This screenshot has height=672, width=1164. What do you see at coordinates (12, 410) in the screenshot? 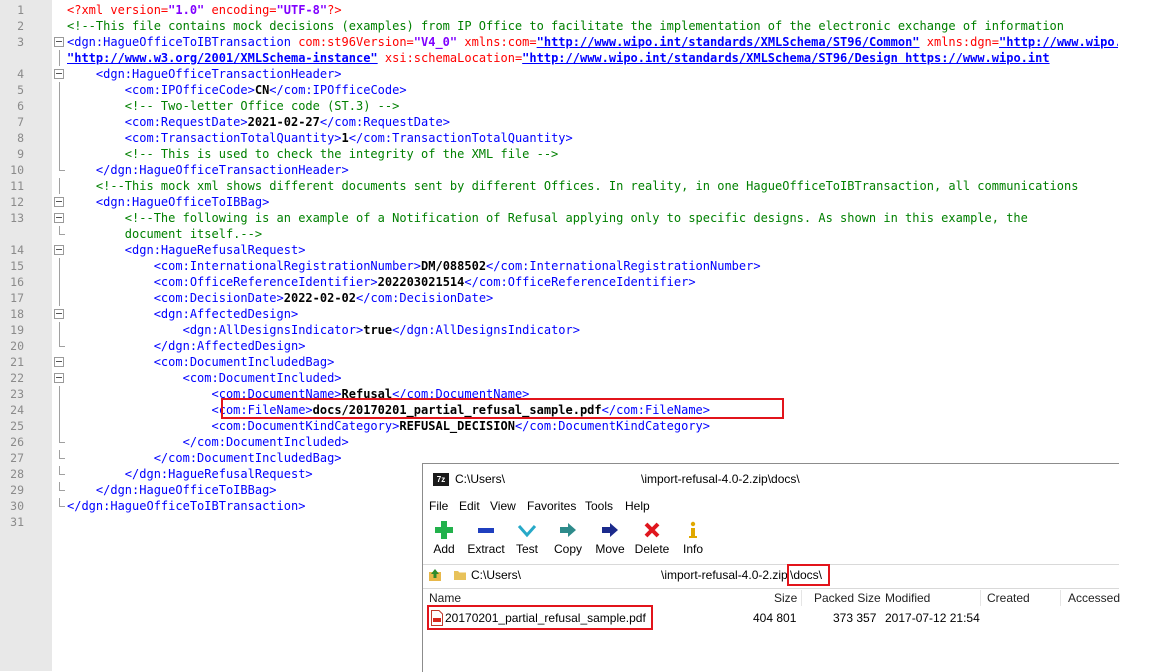
I see `line-number: 24` at bounding box center [12, 410].